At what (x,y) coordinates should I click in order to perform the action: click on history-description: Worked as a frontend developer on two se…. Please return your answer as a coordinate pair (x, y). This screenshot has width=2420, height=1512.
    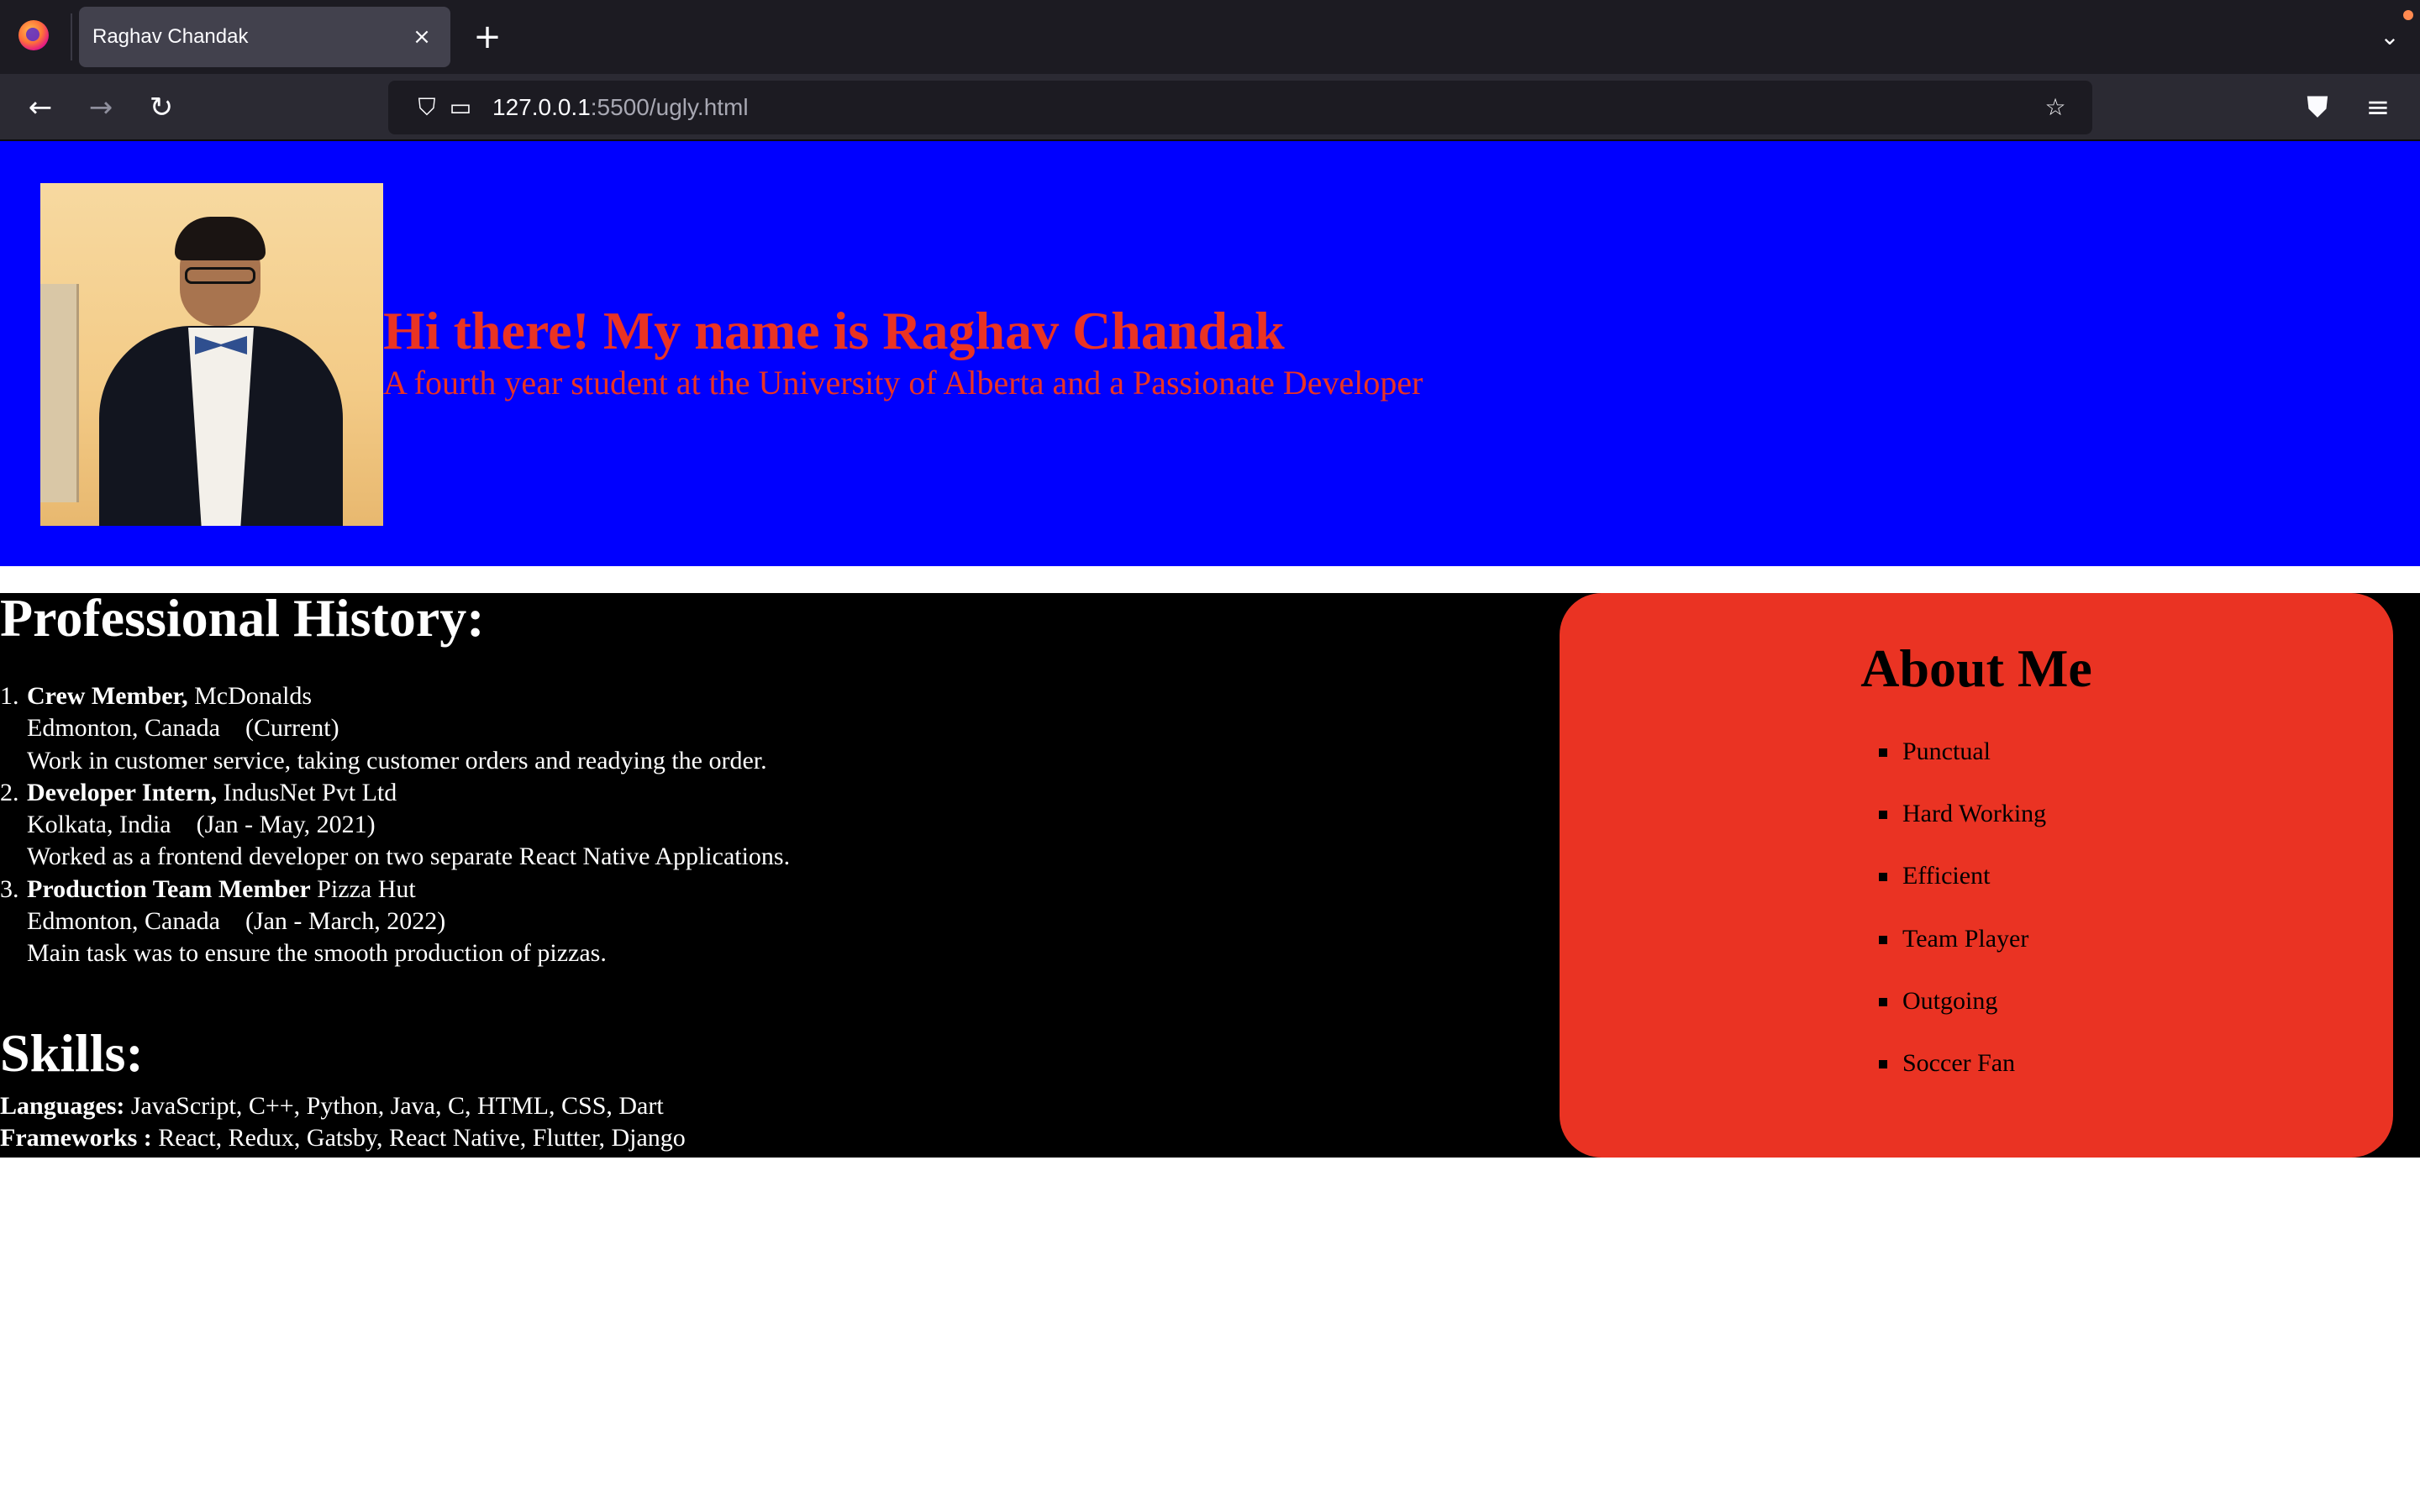
    Looking at the image, I should click on (409, 857).